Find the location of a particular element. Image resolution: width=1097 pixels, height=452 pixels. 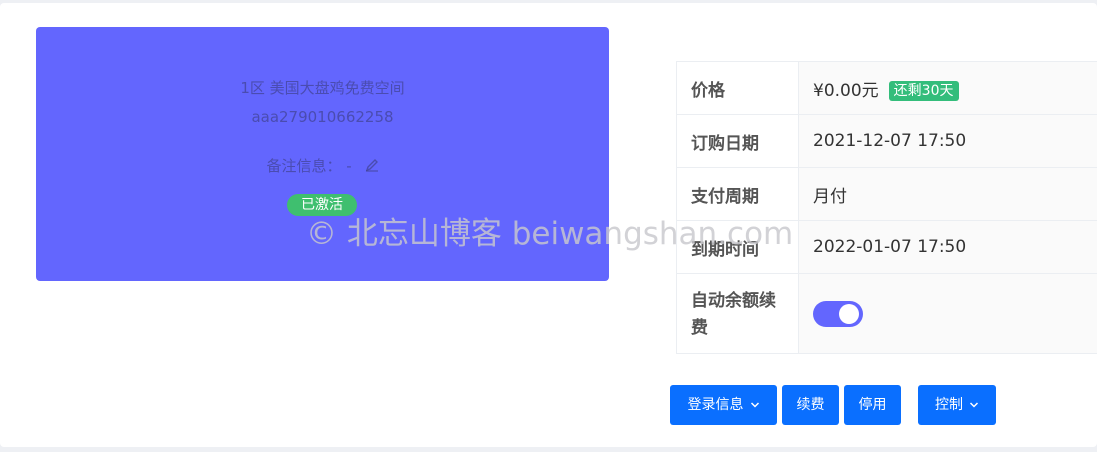

control-button: 控制 is located at coordinates (957, 405).